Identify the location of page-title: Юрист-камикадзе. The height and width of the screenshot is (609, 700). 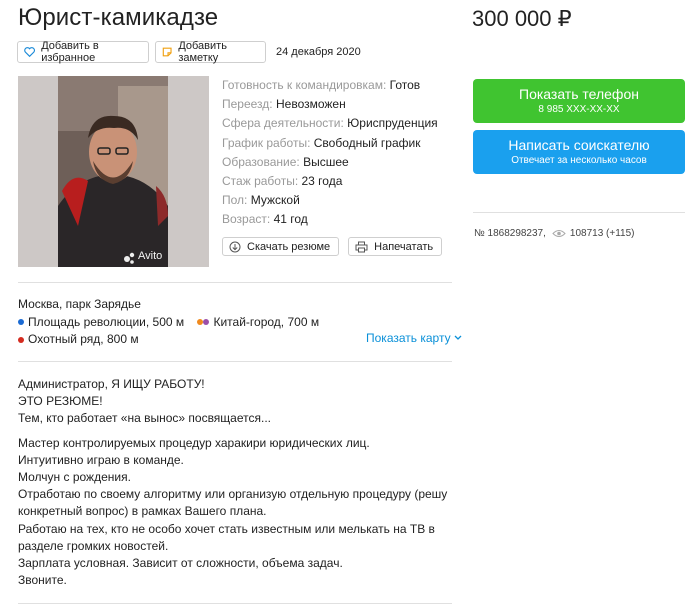
(118, 17).